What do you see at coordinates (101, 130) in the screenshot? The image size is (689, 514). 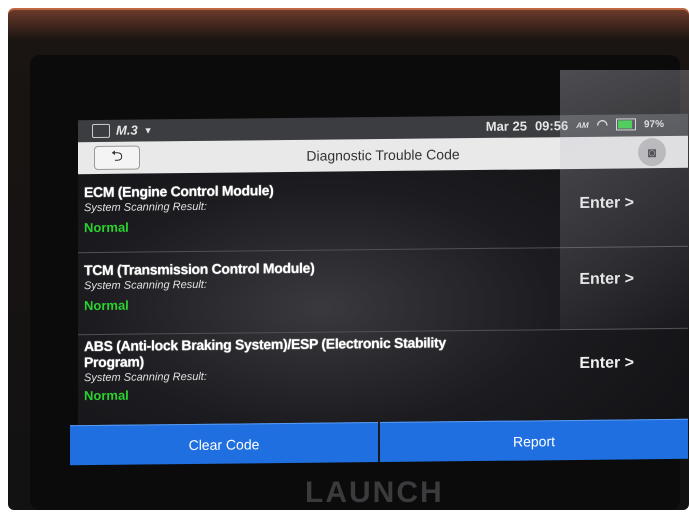 I see `gallery-icon` at bounding box center [101, 130].